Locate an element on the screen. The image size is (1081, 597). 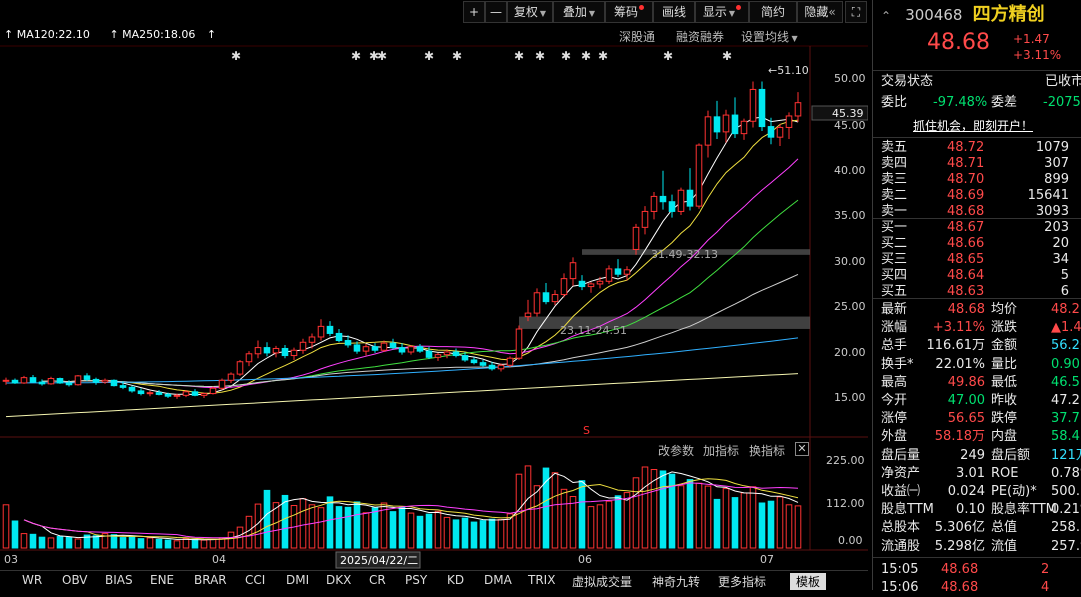
indicator-tab: BRAR is located at coordinates (210, 580).